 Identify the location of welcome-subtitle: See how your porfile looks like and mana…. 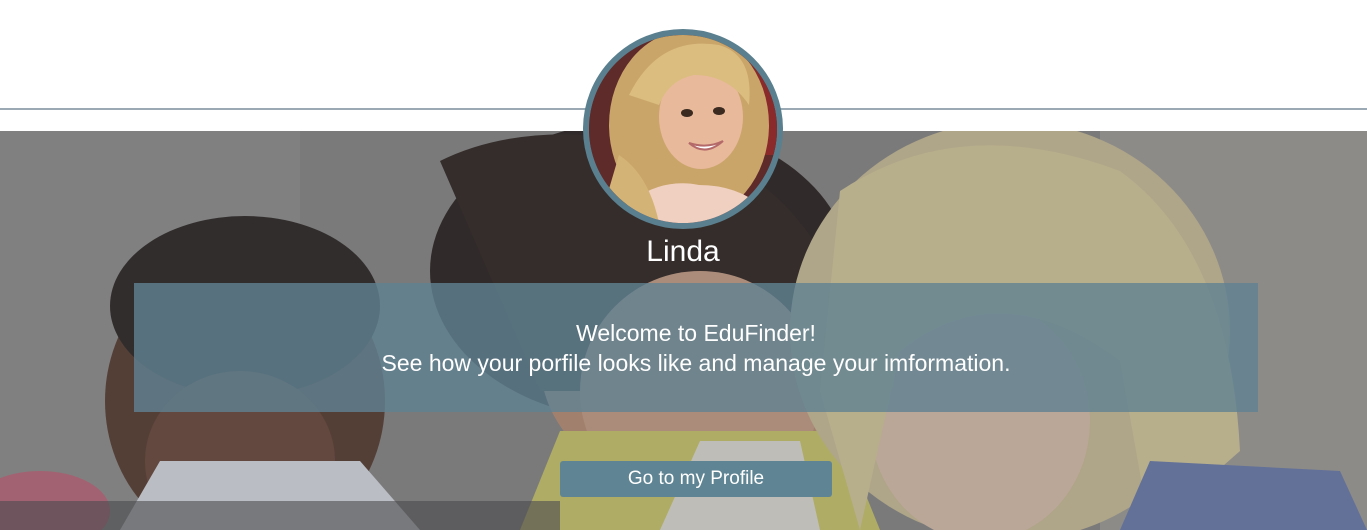
(696, 362).